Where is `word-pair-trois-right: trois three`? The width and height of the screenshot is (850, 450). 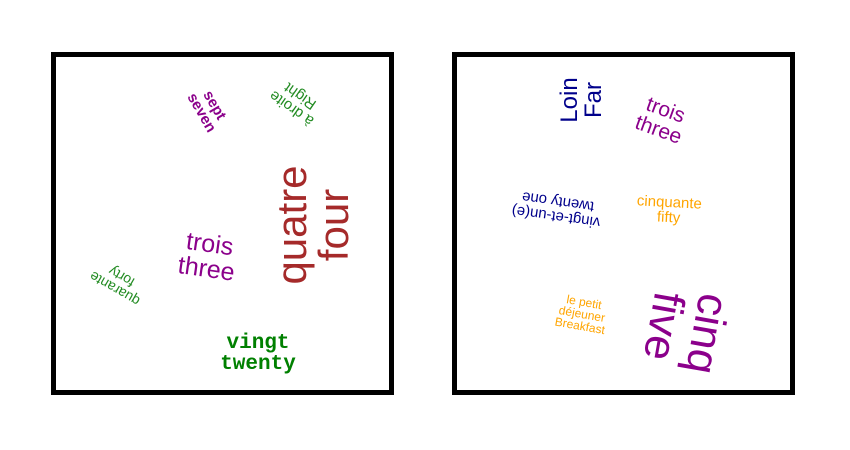 word-pair-trois-right: trois three is located at coordinates (661, 120).